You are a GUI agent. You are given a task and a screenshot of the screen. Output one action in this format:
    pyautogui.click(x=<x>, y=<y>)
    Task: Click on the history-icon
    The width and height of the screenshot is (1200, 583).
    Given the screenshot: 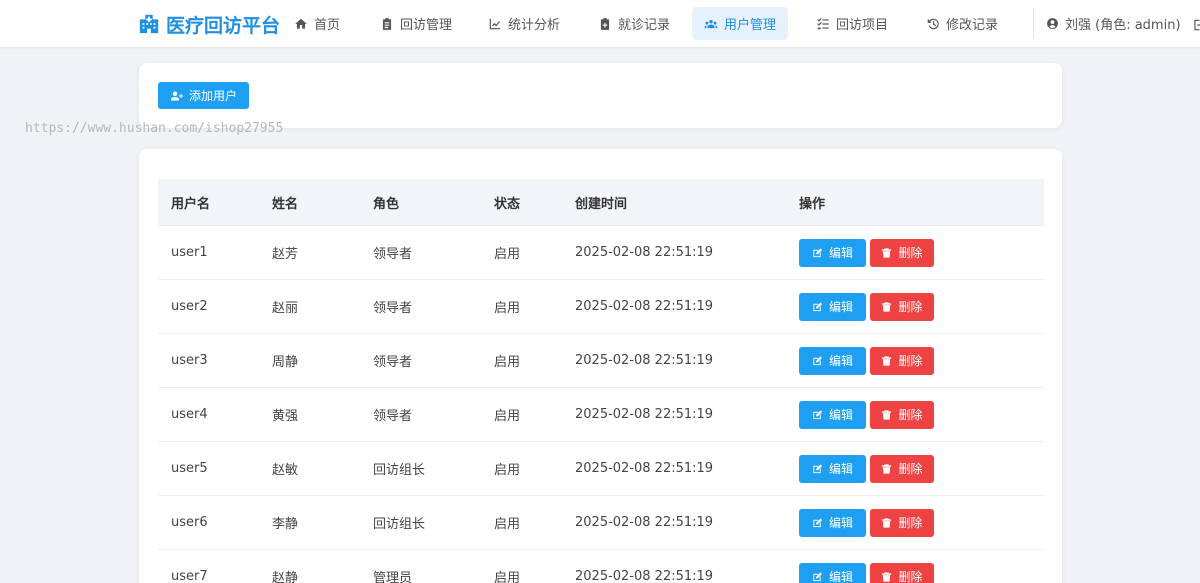 What is the action you would take?
    pyautogui.click(x=933, y=23)
    